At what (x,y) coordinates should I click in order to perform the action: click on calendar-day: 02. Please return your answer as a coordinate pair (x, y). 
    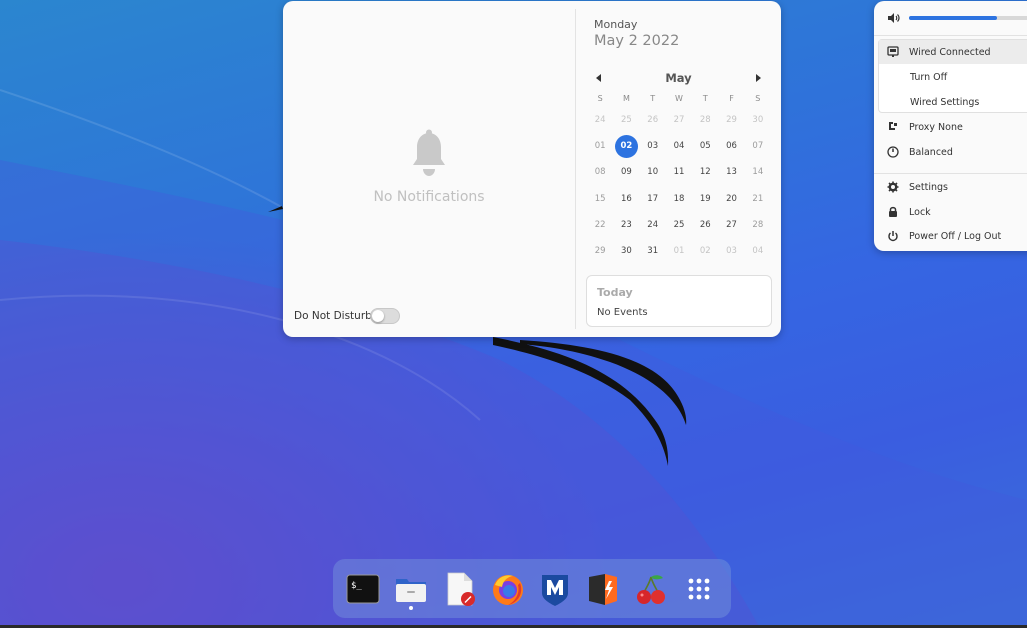
    Looking at the image, I should click on (705, 251).